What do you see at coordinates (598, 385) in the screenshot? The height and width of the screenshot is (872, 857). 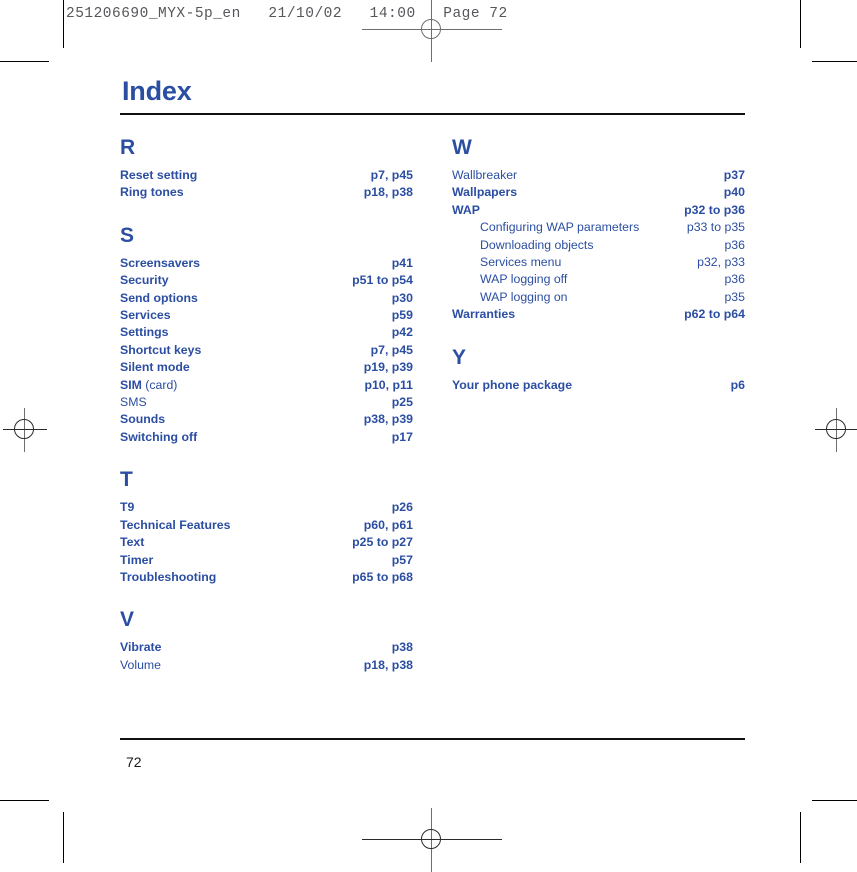 I see `index-entry: Your phone package p6` at bounding box center [598, 385].